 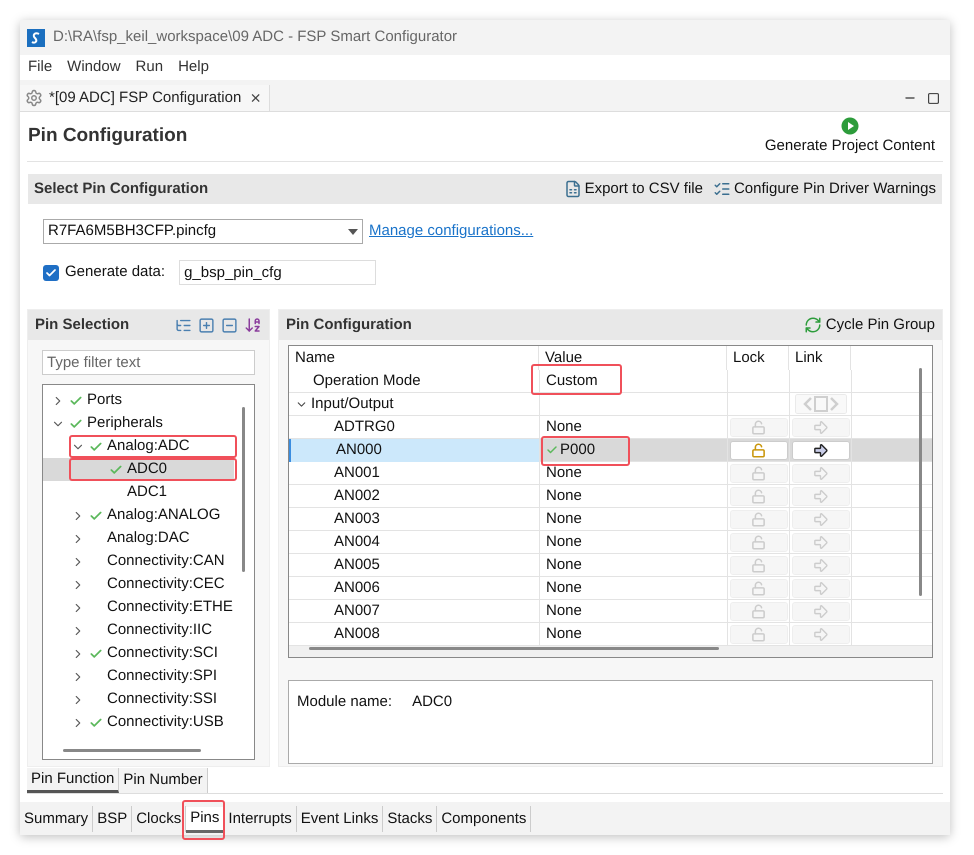 I want to click on page-tab: Stacks, so click(x=410, y=819).